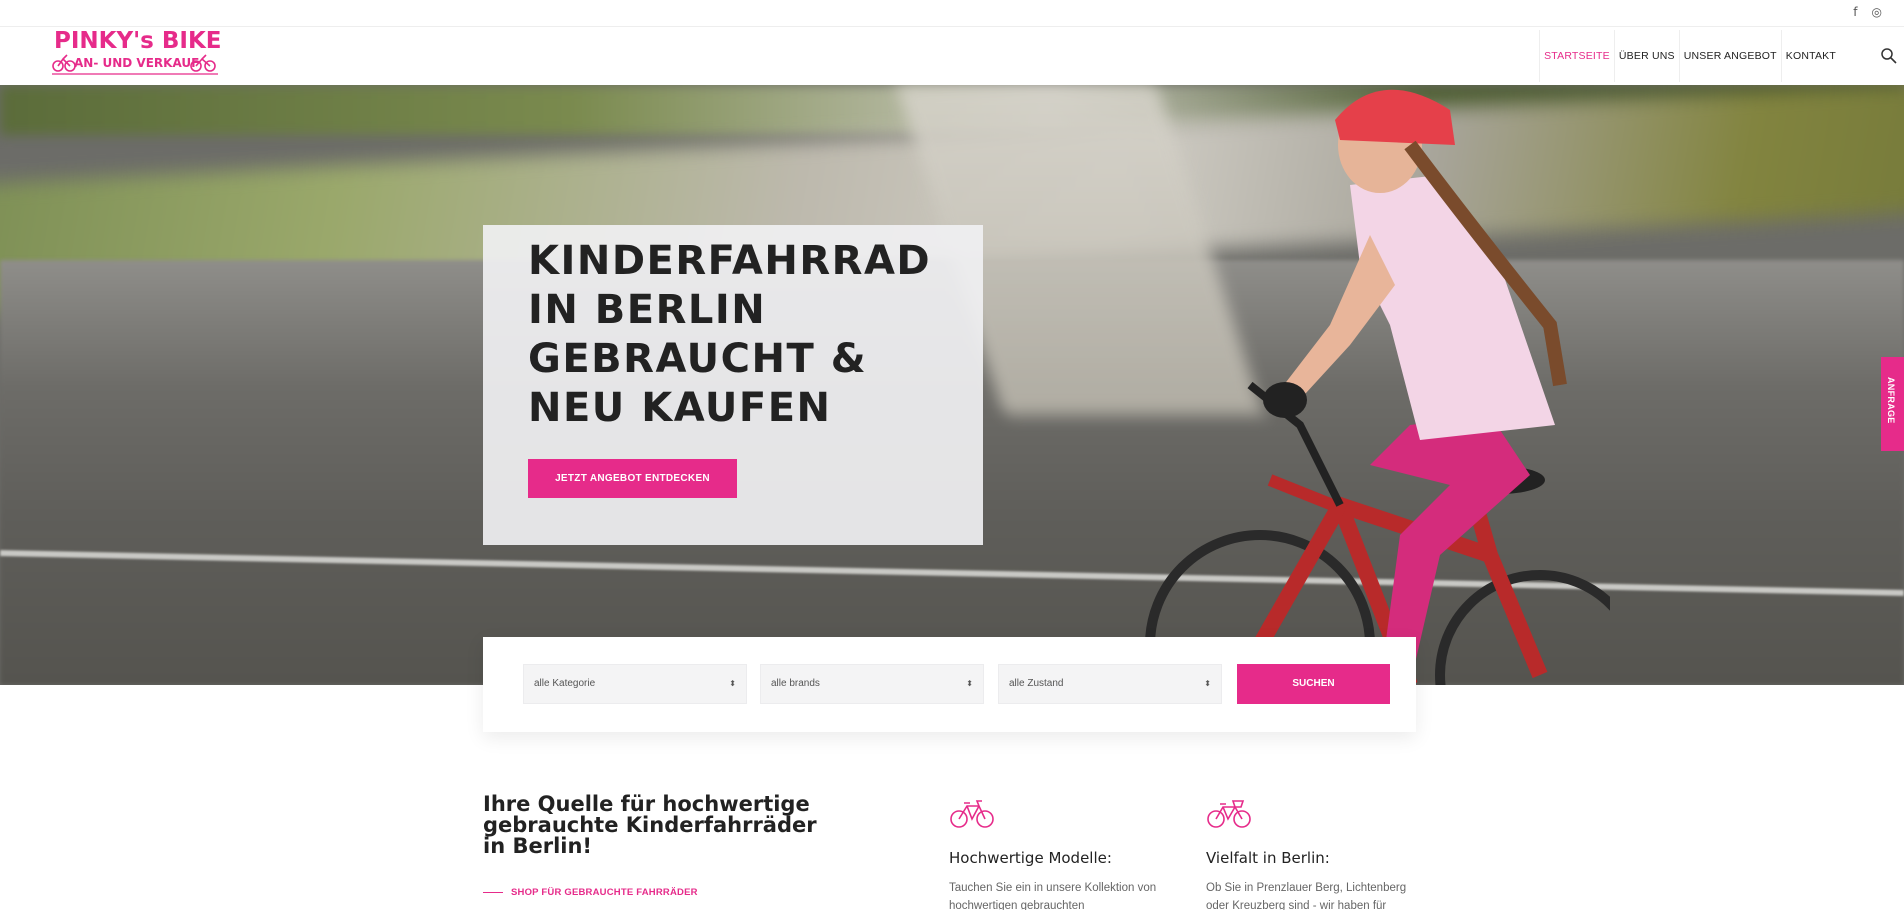 The width and height of the screenshot is (1904, 910). What do you see at coordinates (1268, 858) in the screenshot?
I see `feature-title: Vielfalt in Berlin:` at bounding box center [1268, 858].